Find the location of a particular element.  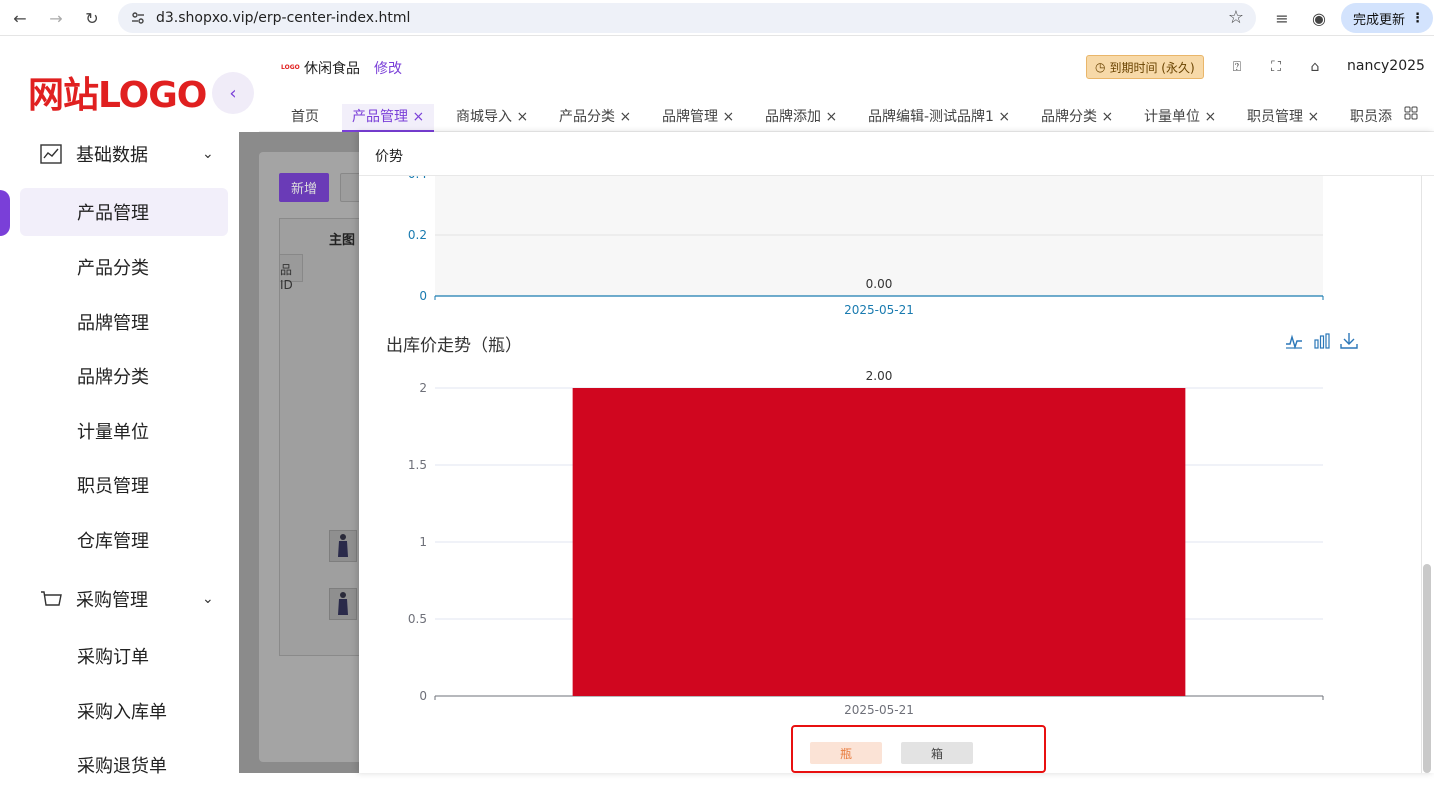

scrollbar-track is located at coordinates (1421, 474).